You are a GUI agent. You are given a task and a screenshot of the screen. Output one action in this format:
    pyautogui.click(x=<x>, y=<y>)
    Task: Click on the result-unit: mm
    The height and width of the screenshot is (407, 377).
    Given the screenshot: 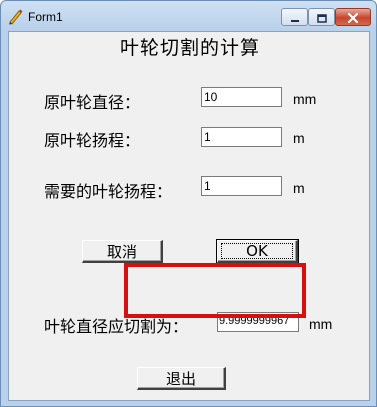 What is the action you would take?
    pyautogui.click(x=321, y=324)
    